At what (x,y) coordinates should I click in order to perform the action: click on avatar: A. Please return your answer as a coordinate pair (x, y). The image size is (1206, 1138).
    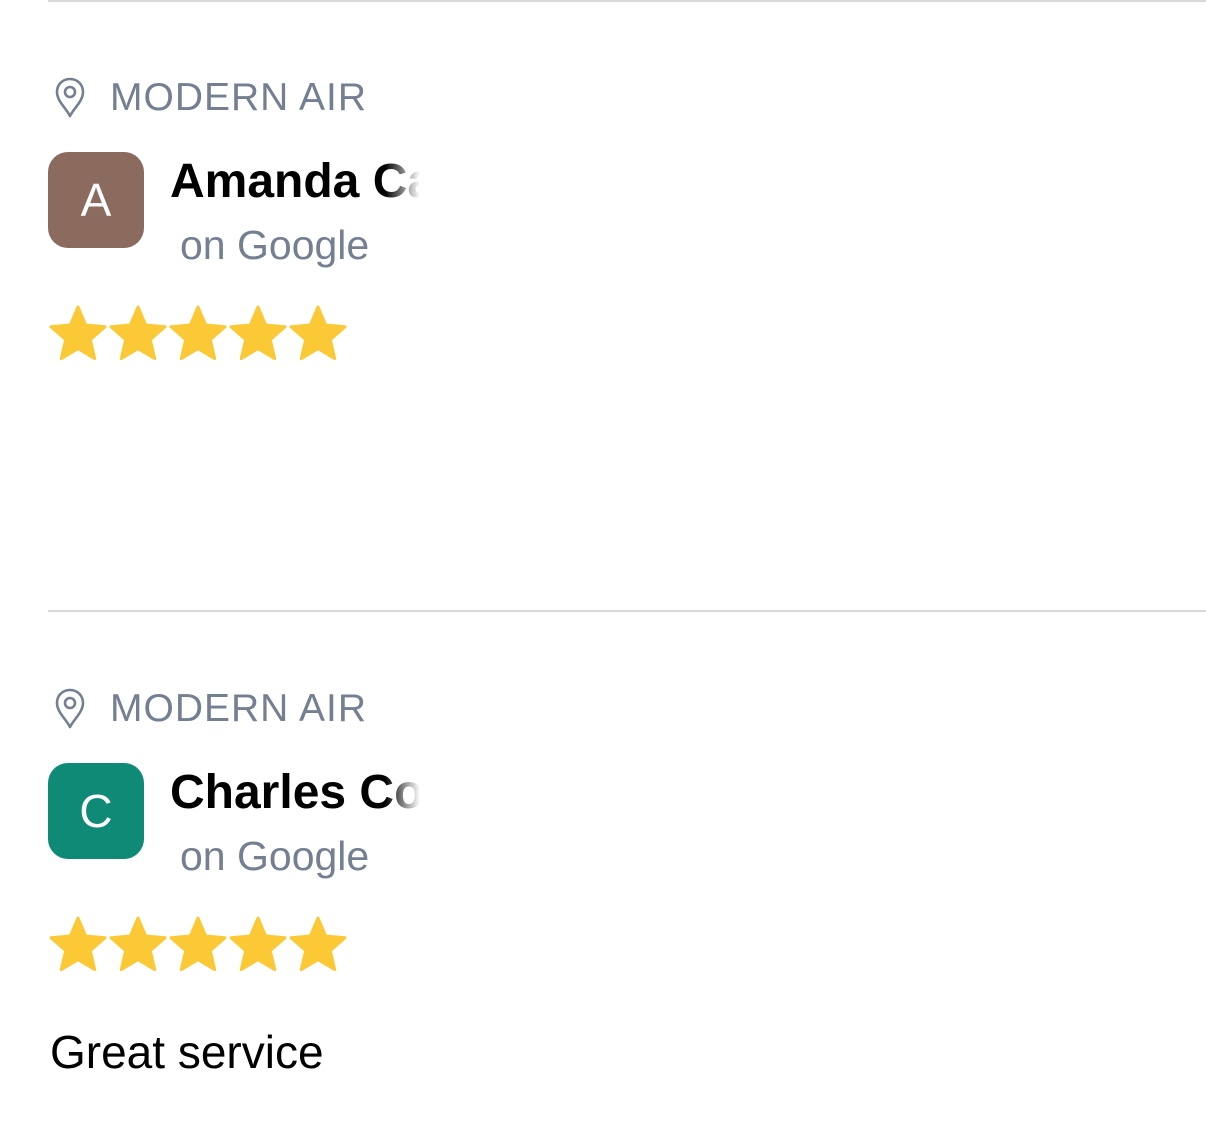
    Looking at the image, I should click on (96, 200).